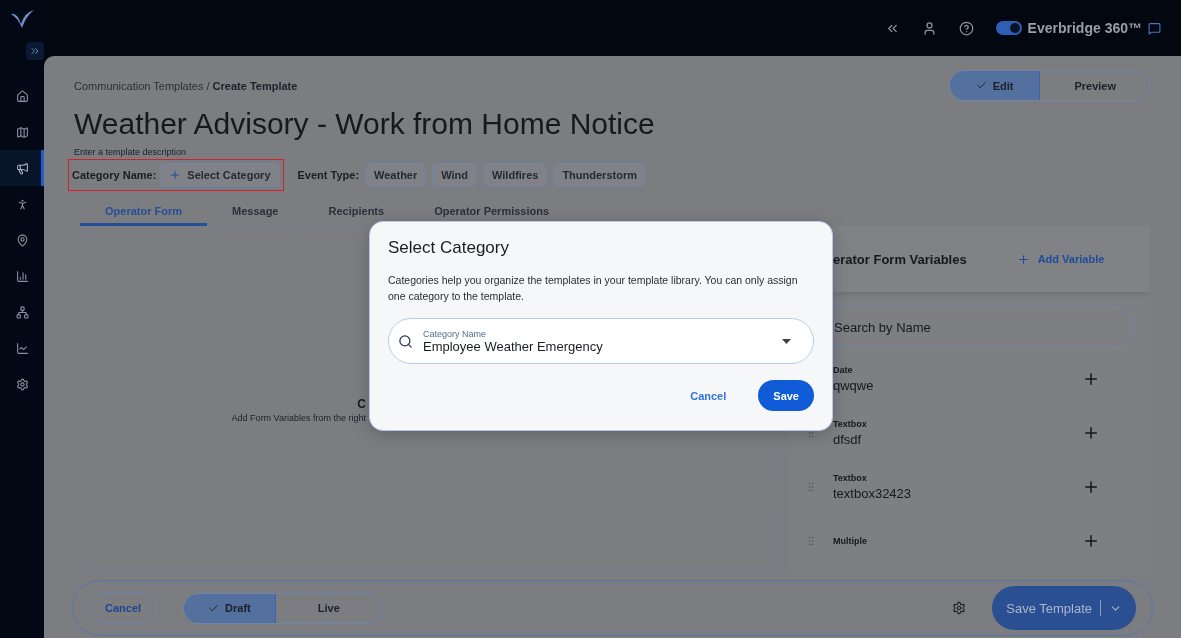  Describe the element at coordinates (220, 175) in the screenshot. I see `select-category-button: Select Category` at that location.